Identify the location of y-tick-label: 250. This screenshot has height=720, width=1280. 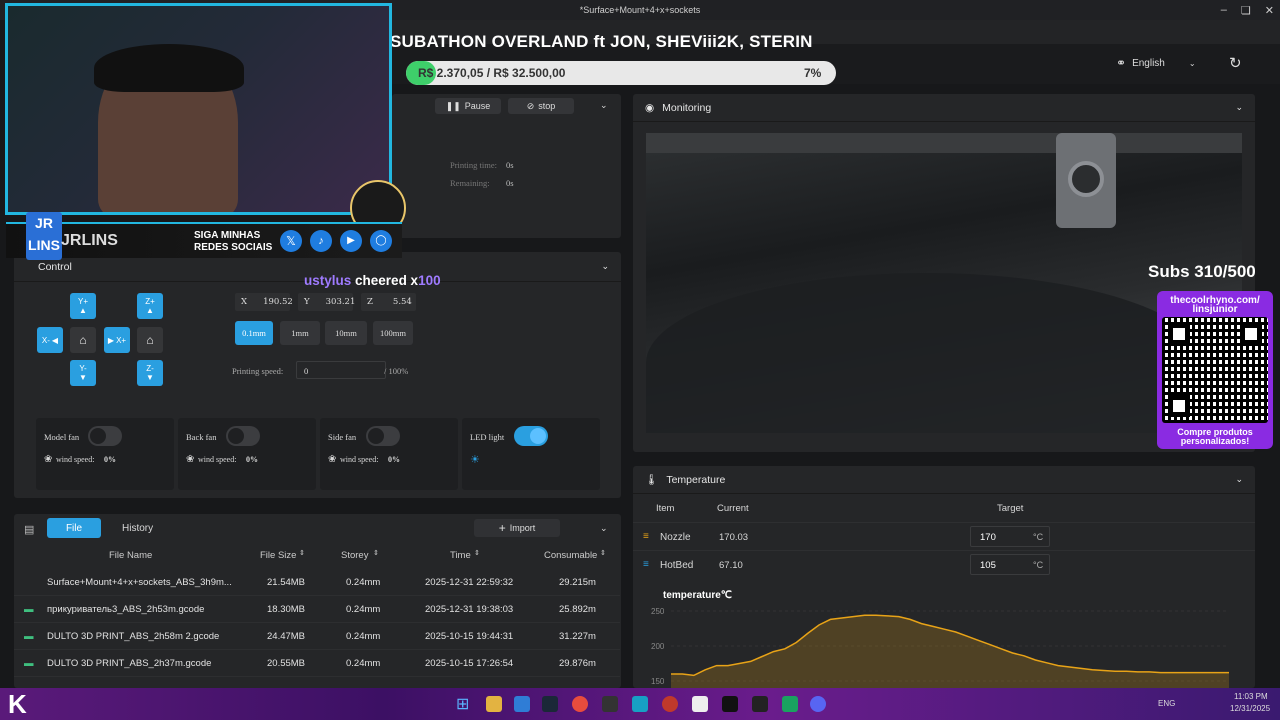
(658, 611).